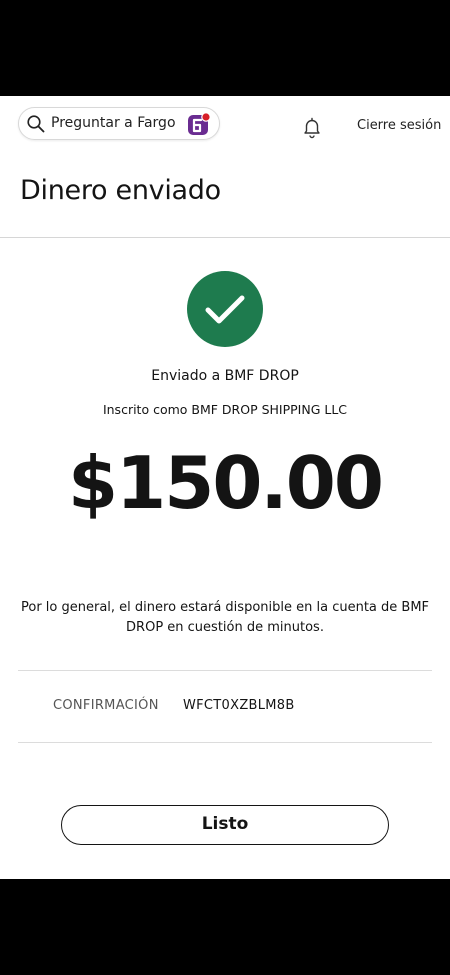  I want to click on top-bar: Preguntar a Fargo Cierre sesión, so click(225, 126).